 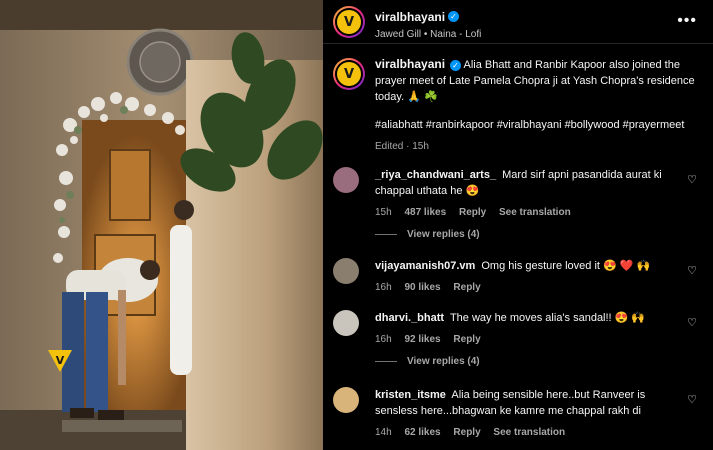 What do you see at coordinates (410, 17) in the screenshot?
I see `author-username: viralbhayani` at bounding box center [410, 17].